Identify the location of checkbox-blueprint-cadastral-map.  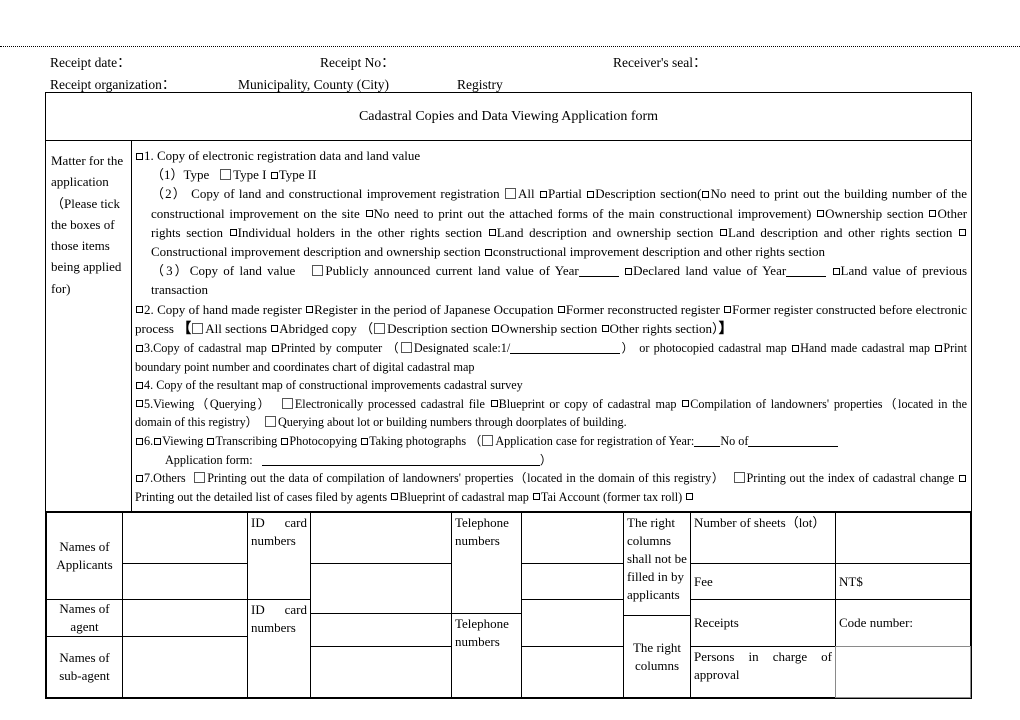
(395, 497).